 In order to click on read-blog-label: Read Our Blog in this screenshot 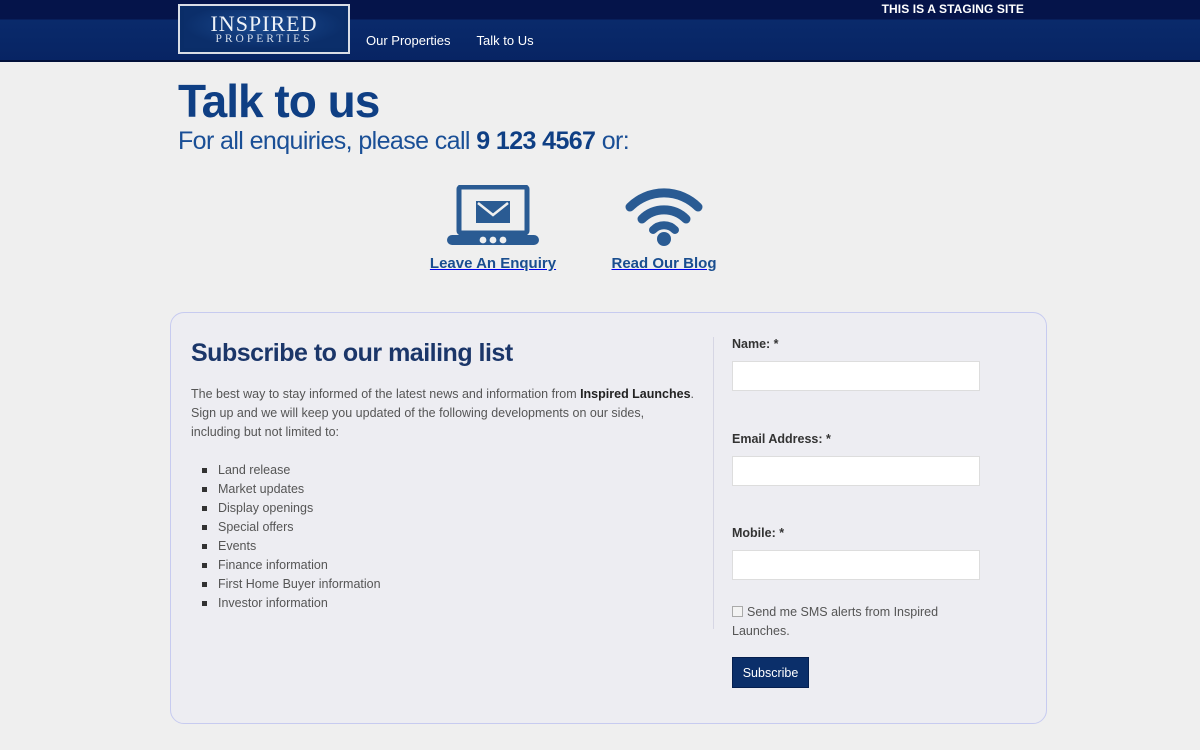, I will do `click(664, 263)`.